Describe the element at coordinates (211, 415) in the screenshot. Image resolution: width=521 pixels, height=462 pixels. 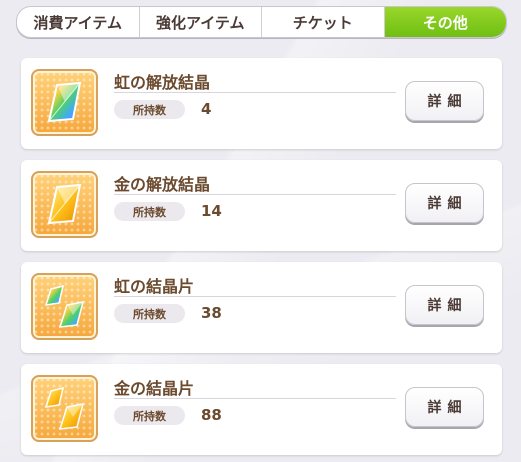
I see `owned-count-value: 88` at that location.